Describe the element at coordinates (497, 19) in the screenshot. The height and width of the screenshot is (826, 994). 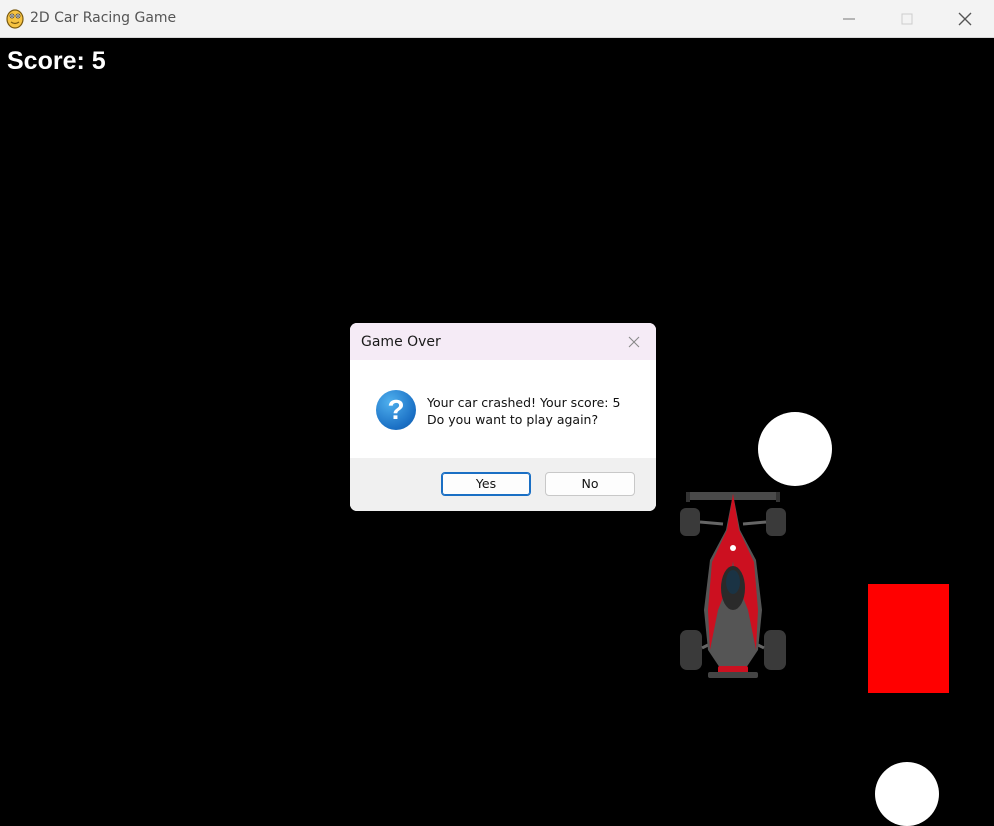
I see `window-titlebar: 2D Car Racing Game` at that location.